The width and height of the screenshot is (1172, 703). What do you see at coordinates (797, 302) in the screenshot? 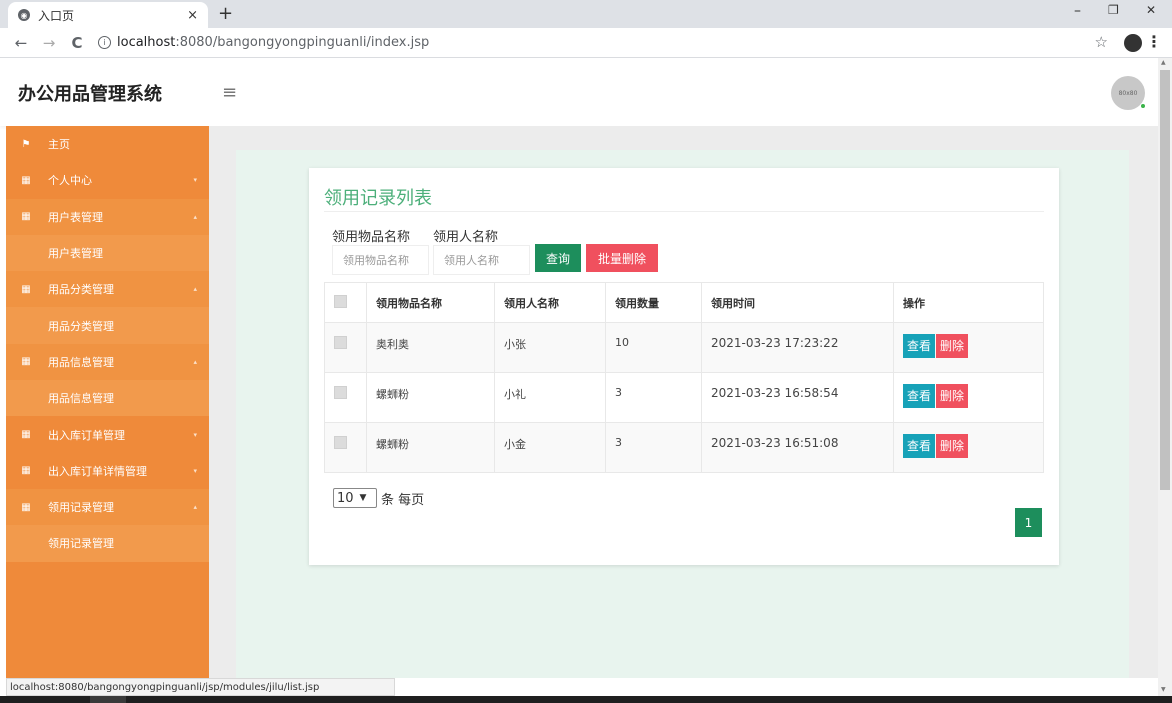
I see `column-header: 领用时间` at bounding box center [797, 302].